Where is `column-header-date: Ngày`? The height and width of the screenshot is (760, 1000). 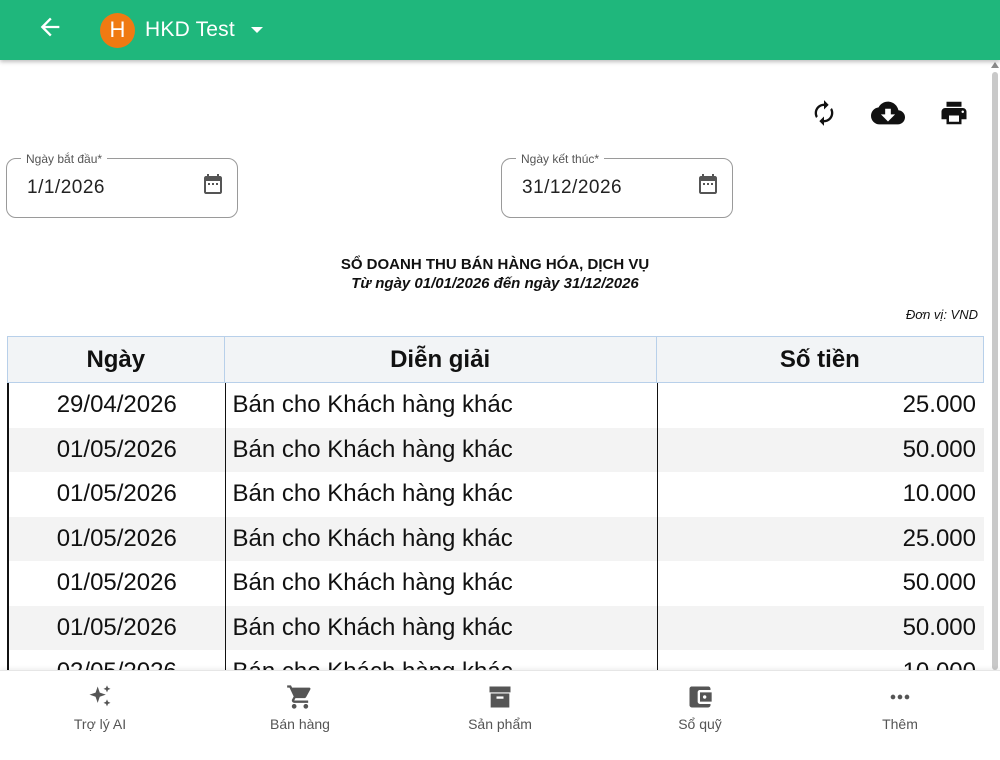 column-header-date: Ngày is located at coordinates (116, 359).